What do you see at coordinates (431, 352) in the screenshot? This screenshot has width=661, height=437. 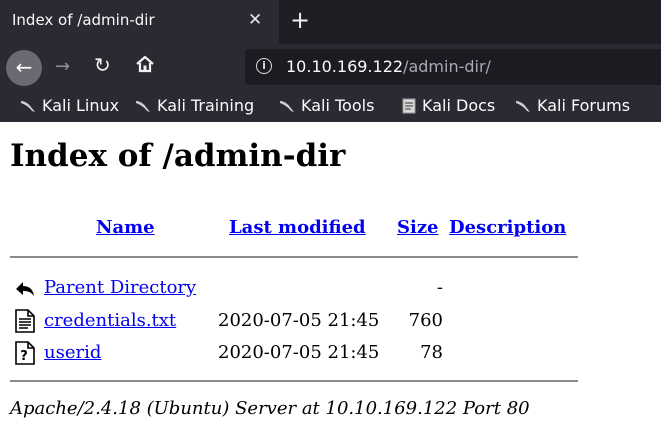 I see `row-size: 78` at bounding box center [431, 352].